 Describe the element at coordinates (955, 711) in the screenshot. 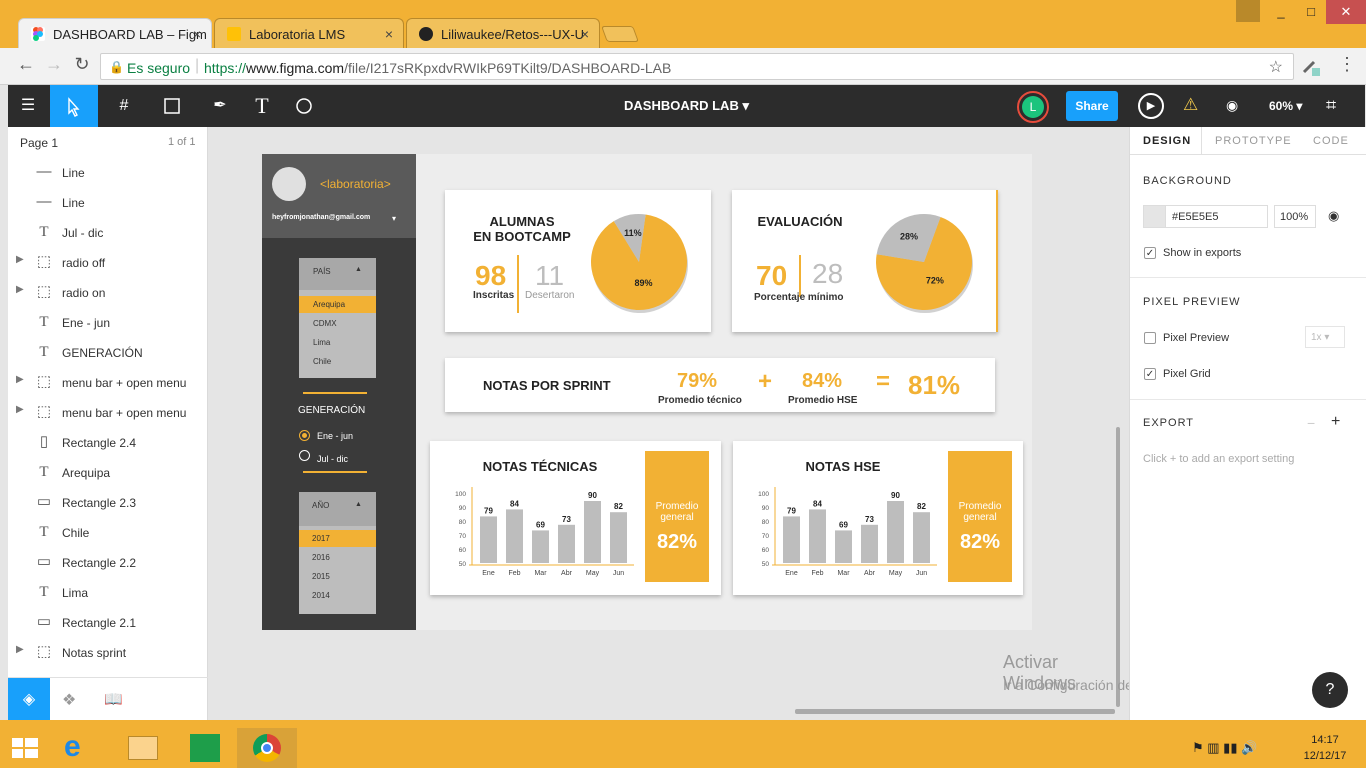

I see `horizontal-scrollbar` at that location.